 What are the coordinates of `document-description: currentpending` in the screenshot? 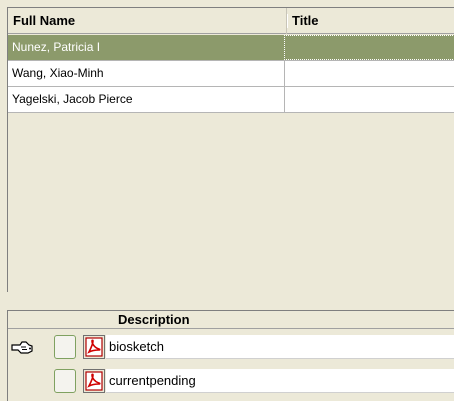 It's located at (280, 381).